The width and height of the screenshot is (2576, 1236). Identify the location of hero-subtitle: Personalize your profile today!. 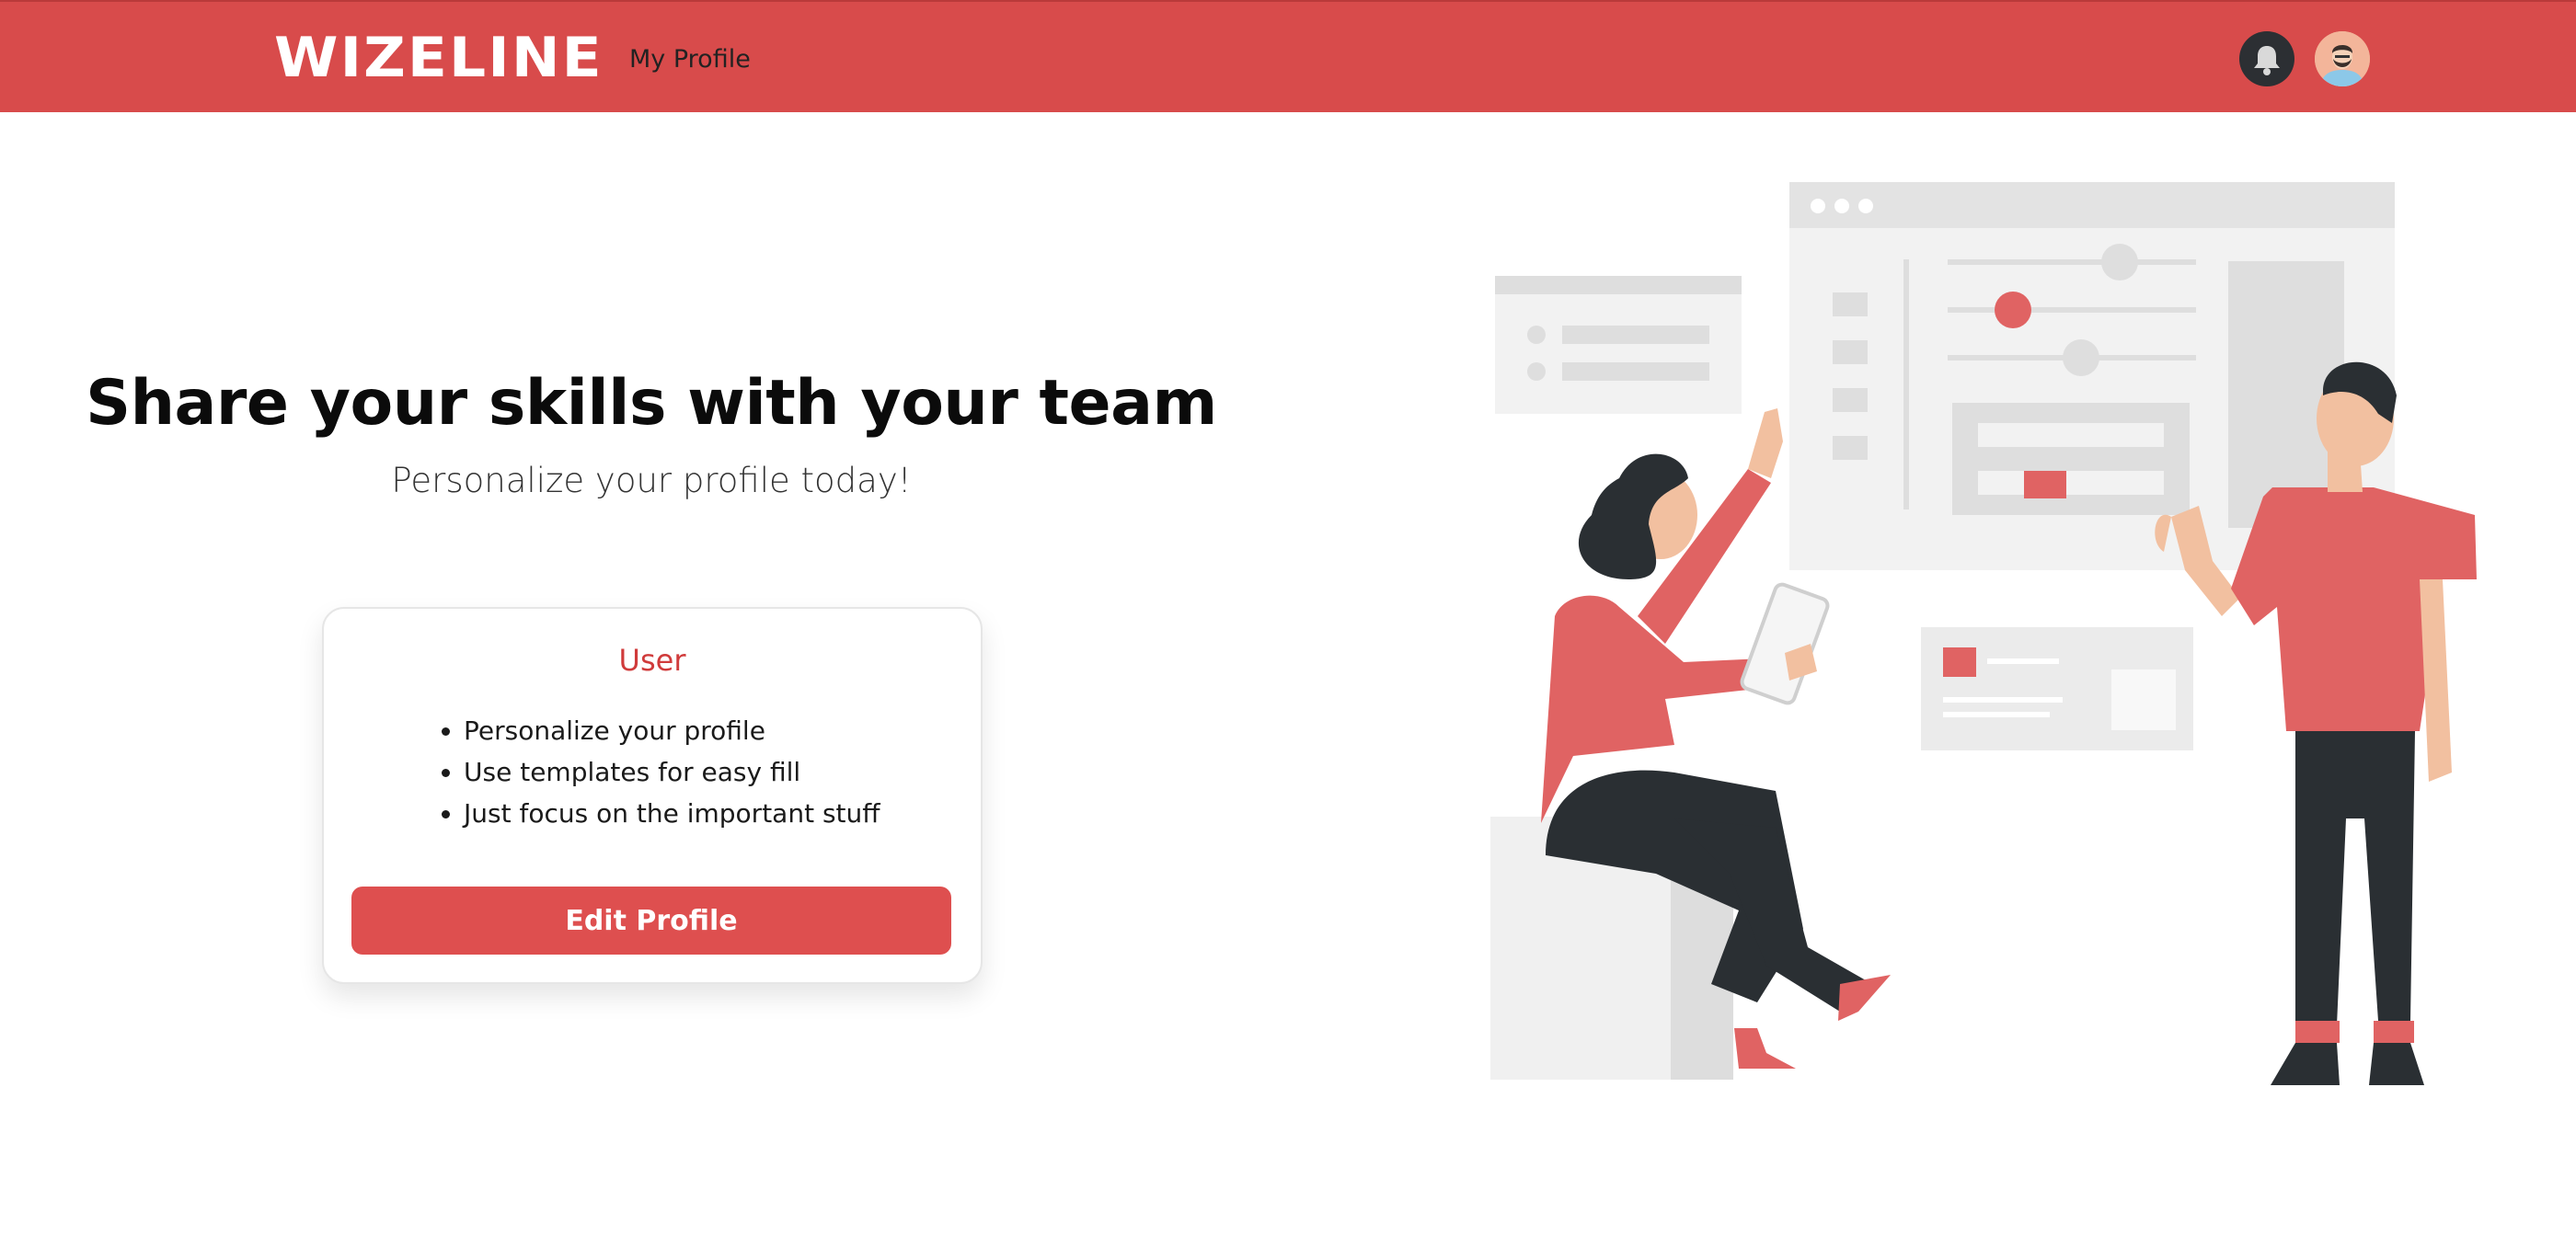
(651, 480).